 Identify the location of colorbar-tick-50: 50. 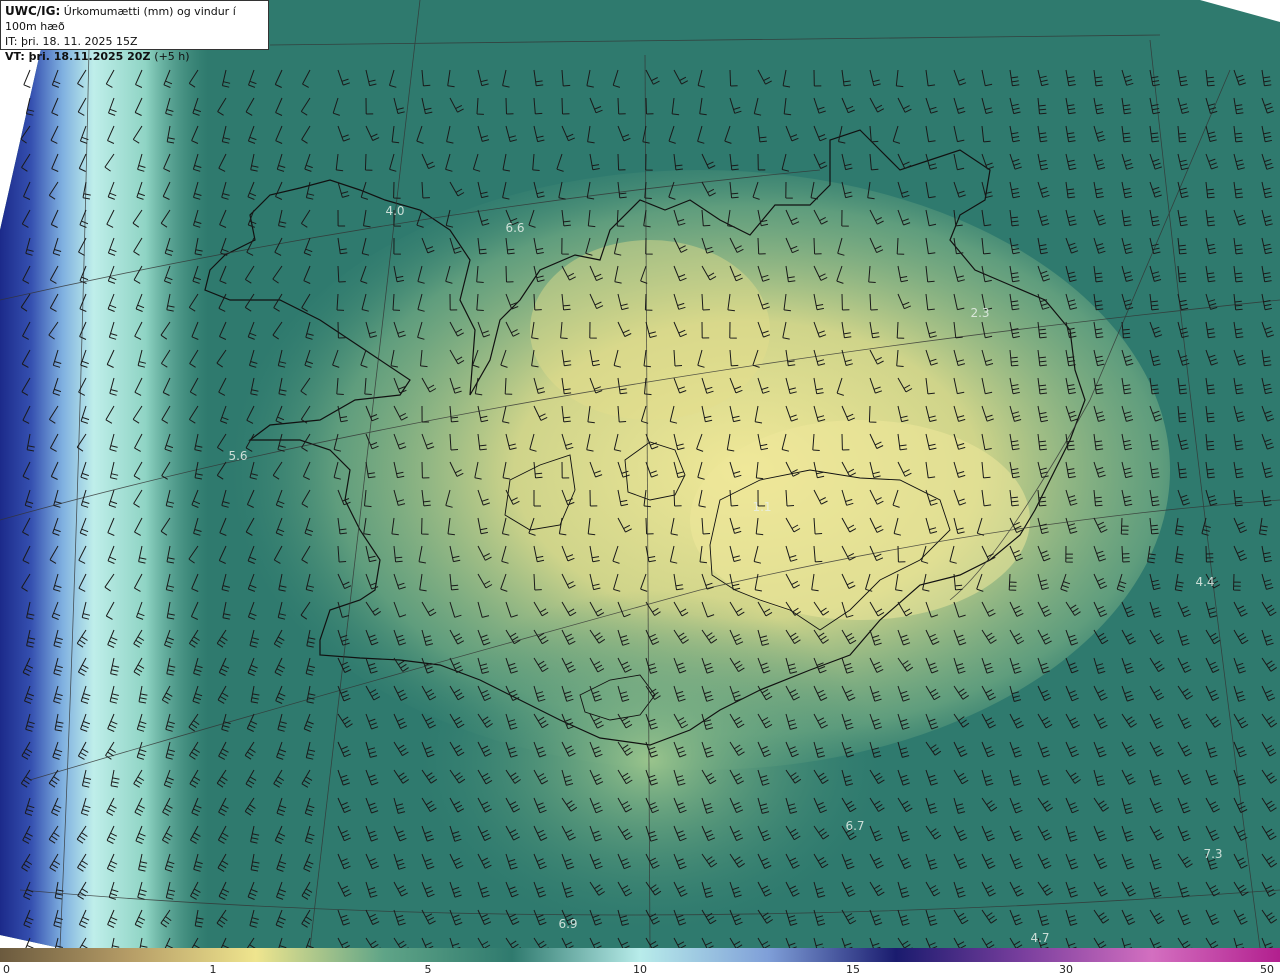
(1267, 969).